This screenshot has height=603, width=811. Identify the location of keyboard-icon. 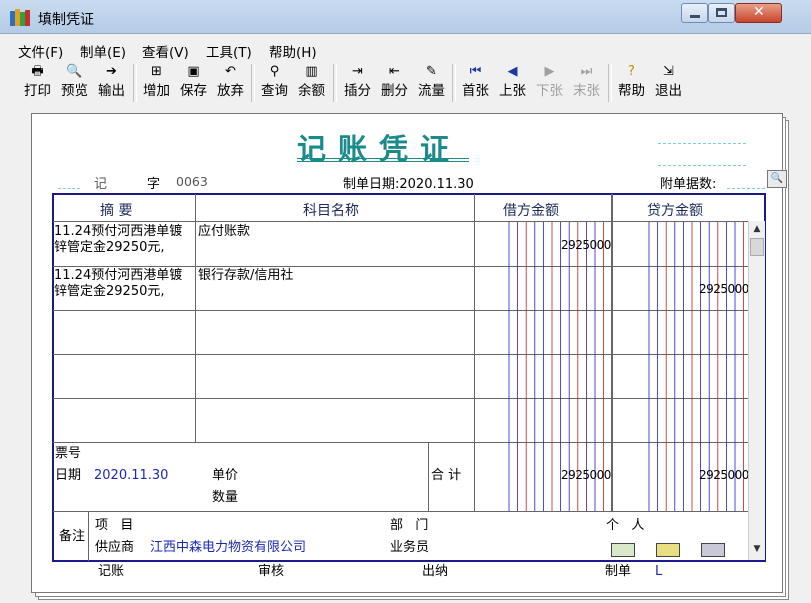
(713, 550).